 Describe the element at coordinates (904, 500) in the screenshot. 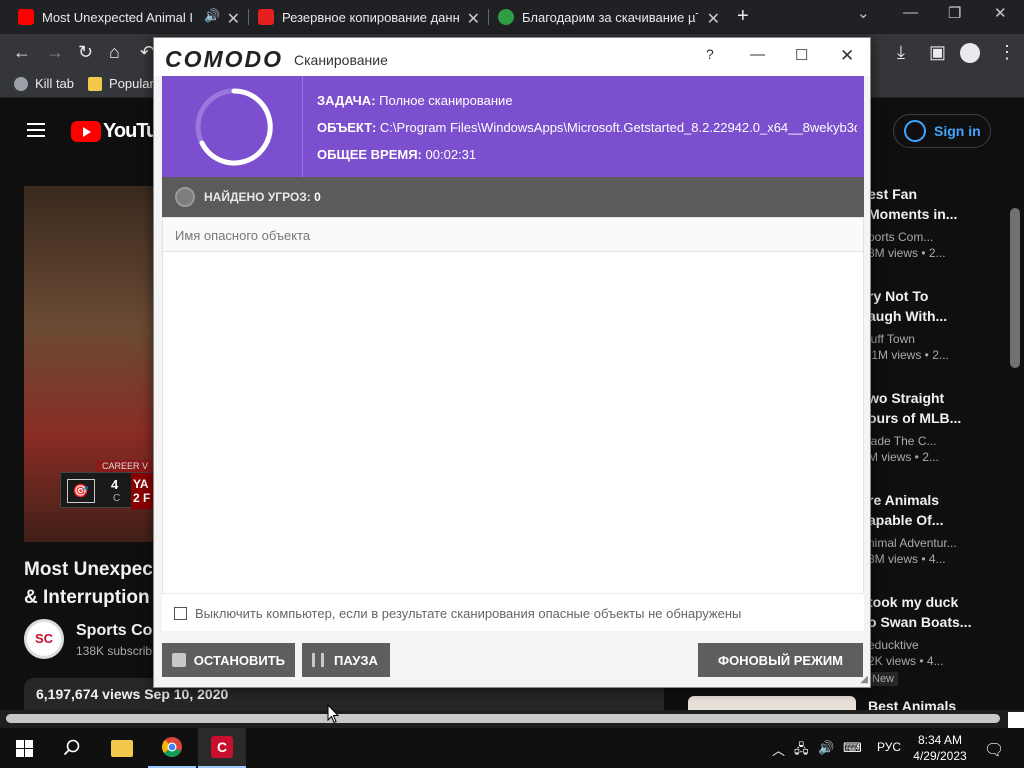

I see `rec-title: re Animals` at that location.